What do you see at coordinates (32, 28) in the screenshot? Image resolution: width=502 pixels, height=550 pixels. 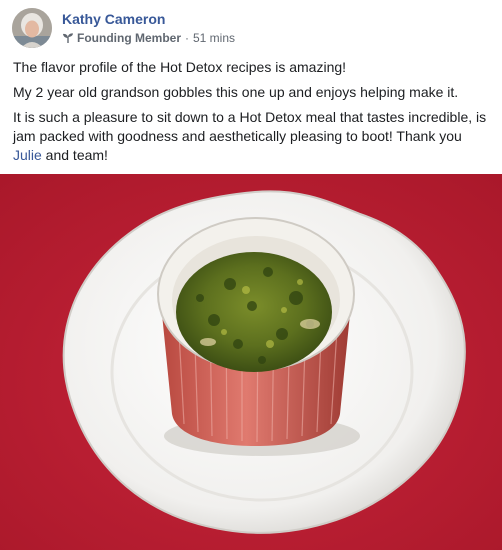 I see `author-avatar` at bounding box center [32, 28].